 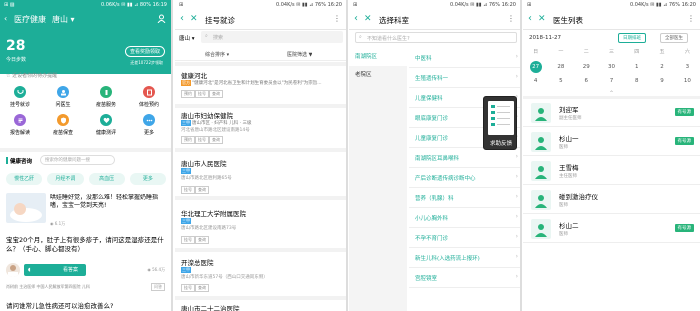 I want to click on department-item: 宫腔镜室 ›, so click(x=464, y=278).